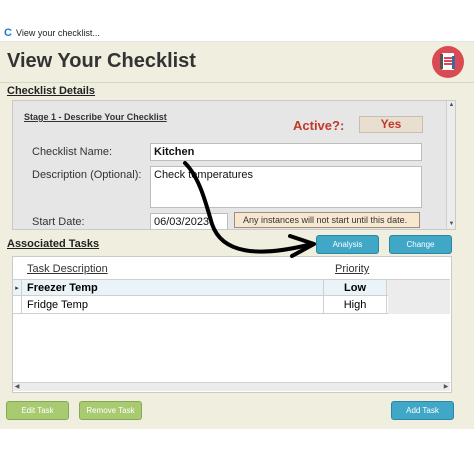  Describe the element at coordinates (37, 410) in the screenshot. I see `edit-task-button: Edit Task` at that location.